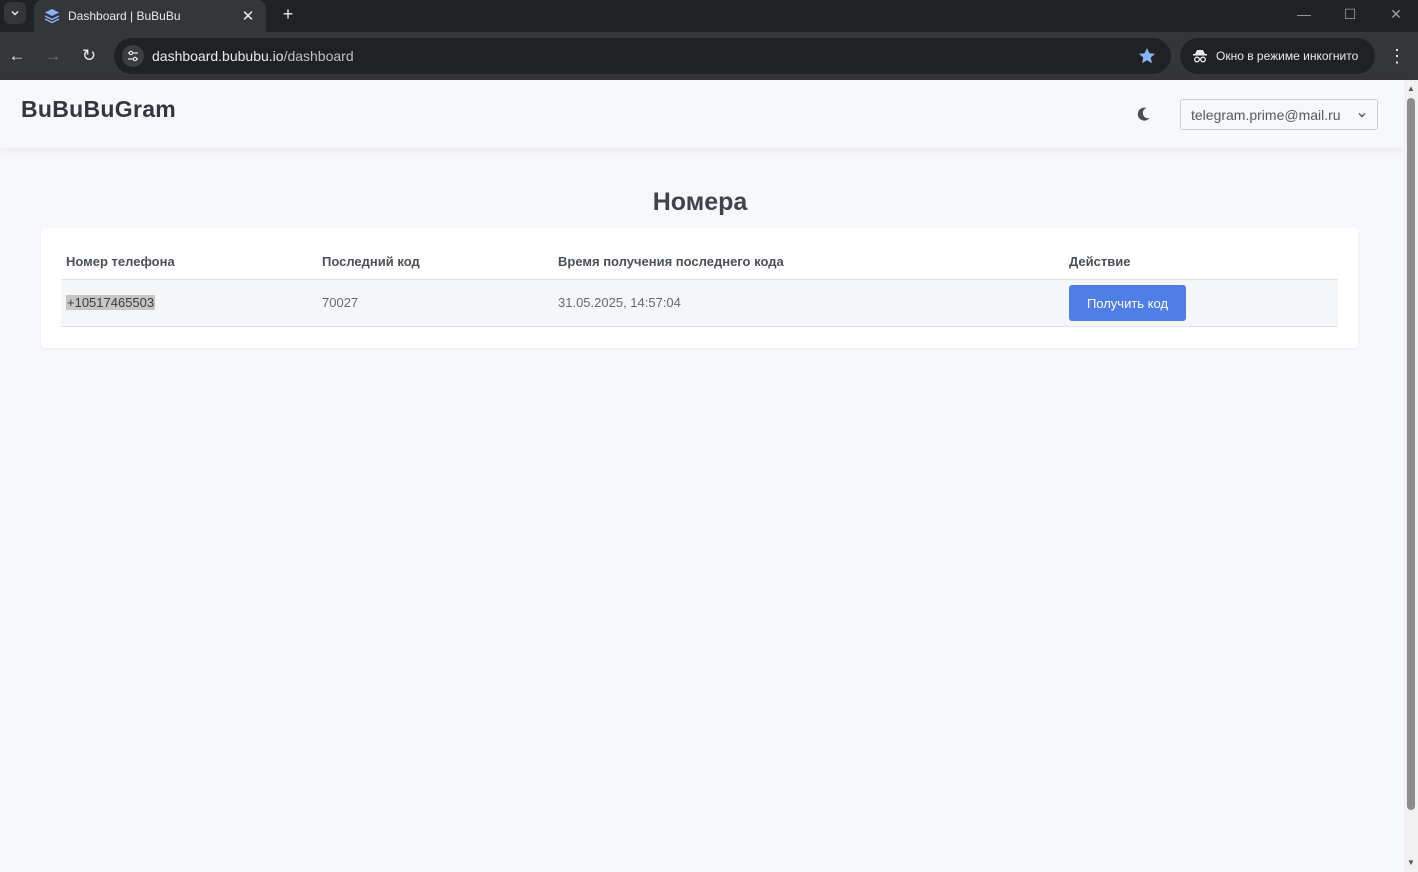 Image resolution: width=1418 pixels, height=872 pixels. What do you see at coordinates (1411, 862) in the screenshot?
I see `scroll-down-icon: ▼` at bounding box center [1411, 862].